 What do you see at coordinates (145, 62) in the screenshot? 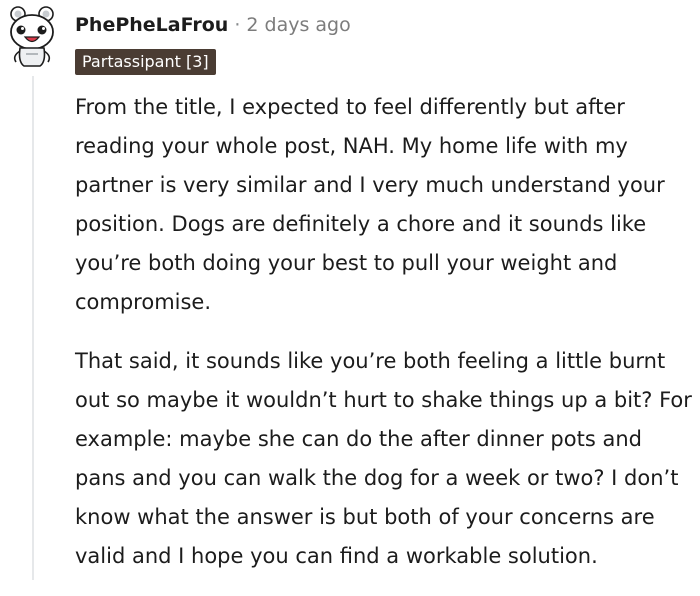
I see `user-flair: Partassipant [3]` at bounding box center [145, 62].